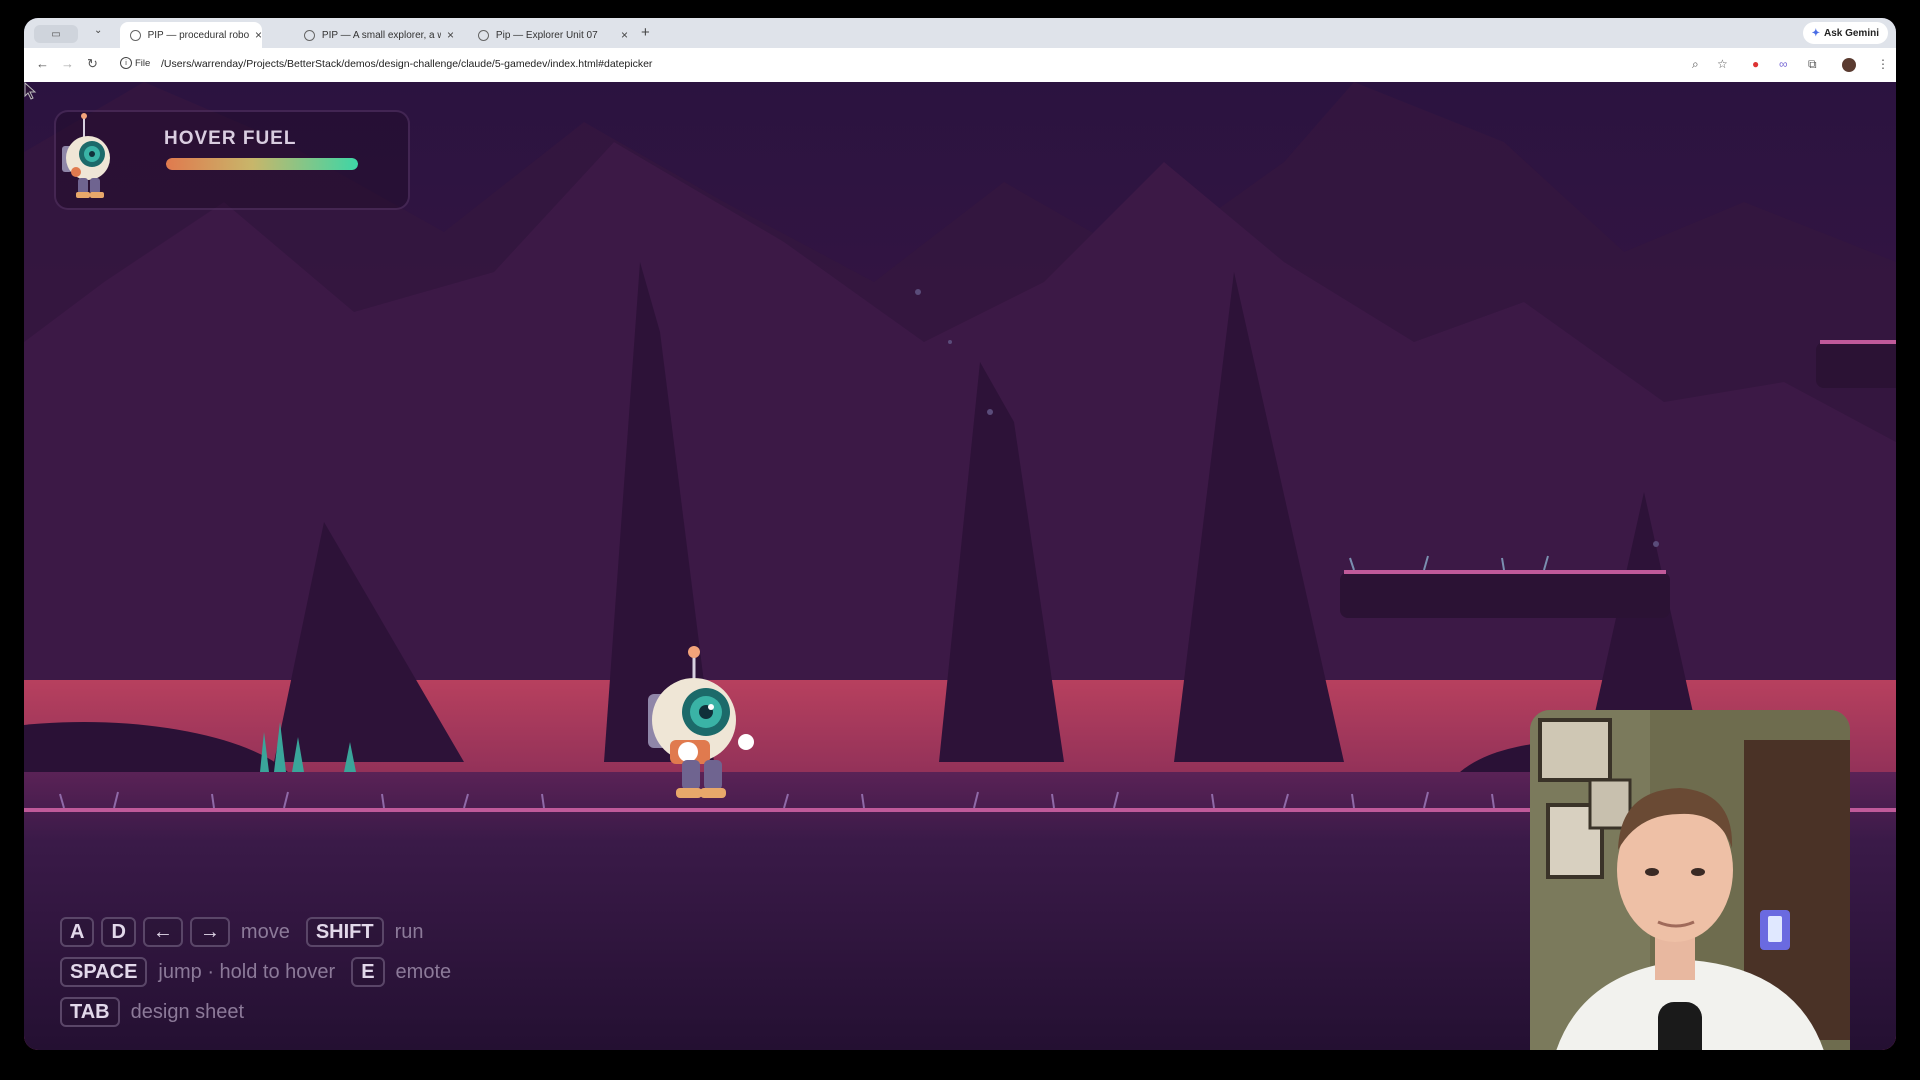 This screenshot has height=1080, width=1920. I want to click on emote-label: emote, so click(423, 971).